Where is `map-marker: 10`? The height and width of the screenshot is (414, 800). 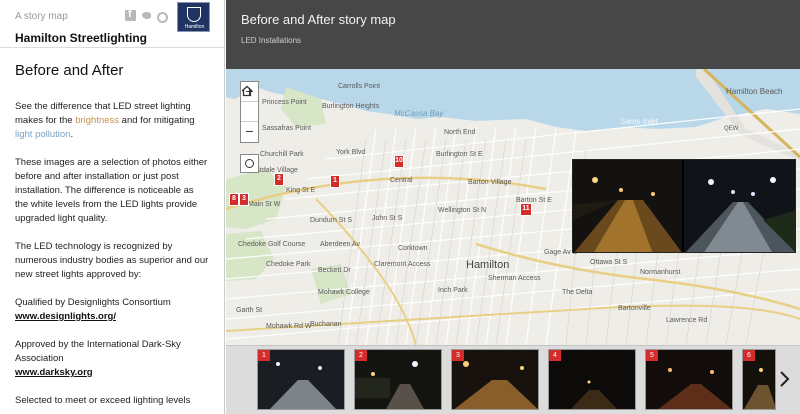 map-marker: 10 is located at coordinates (399, 161).